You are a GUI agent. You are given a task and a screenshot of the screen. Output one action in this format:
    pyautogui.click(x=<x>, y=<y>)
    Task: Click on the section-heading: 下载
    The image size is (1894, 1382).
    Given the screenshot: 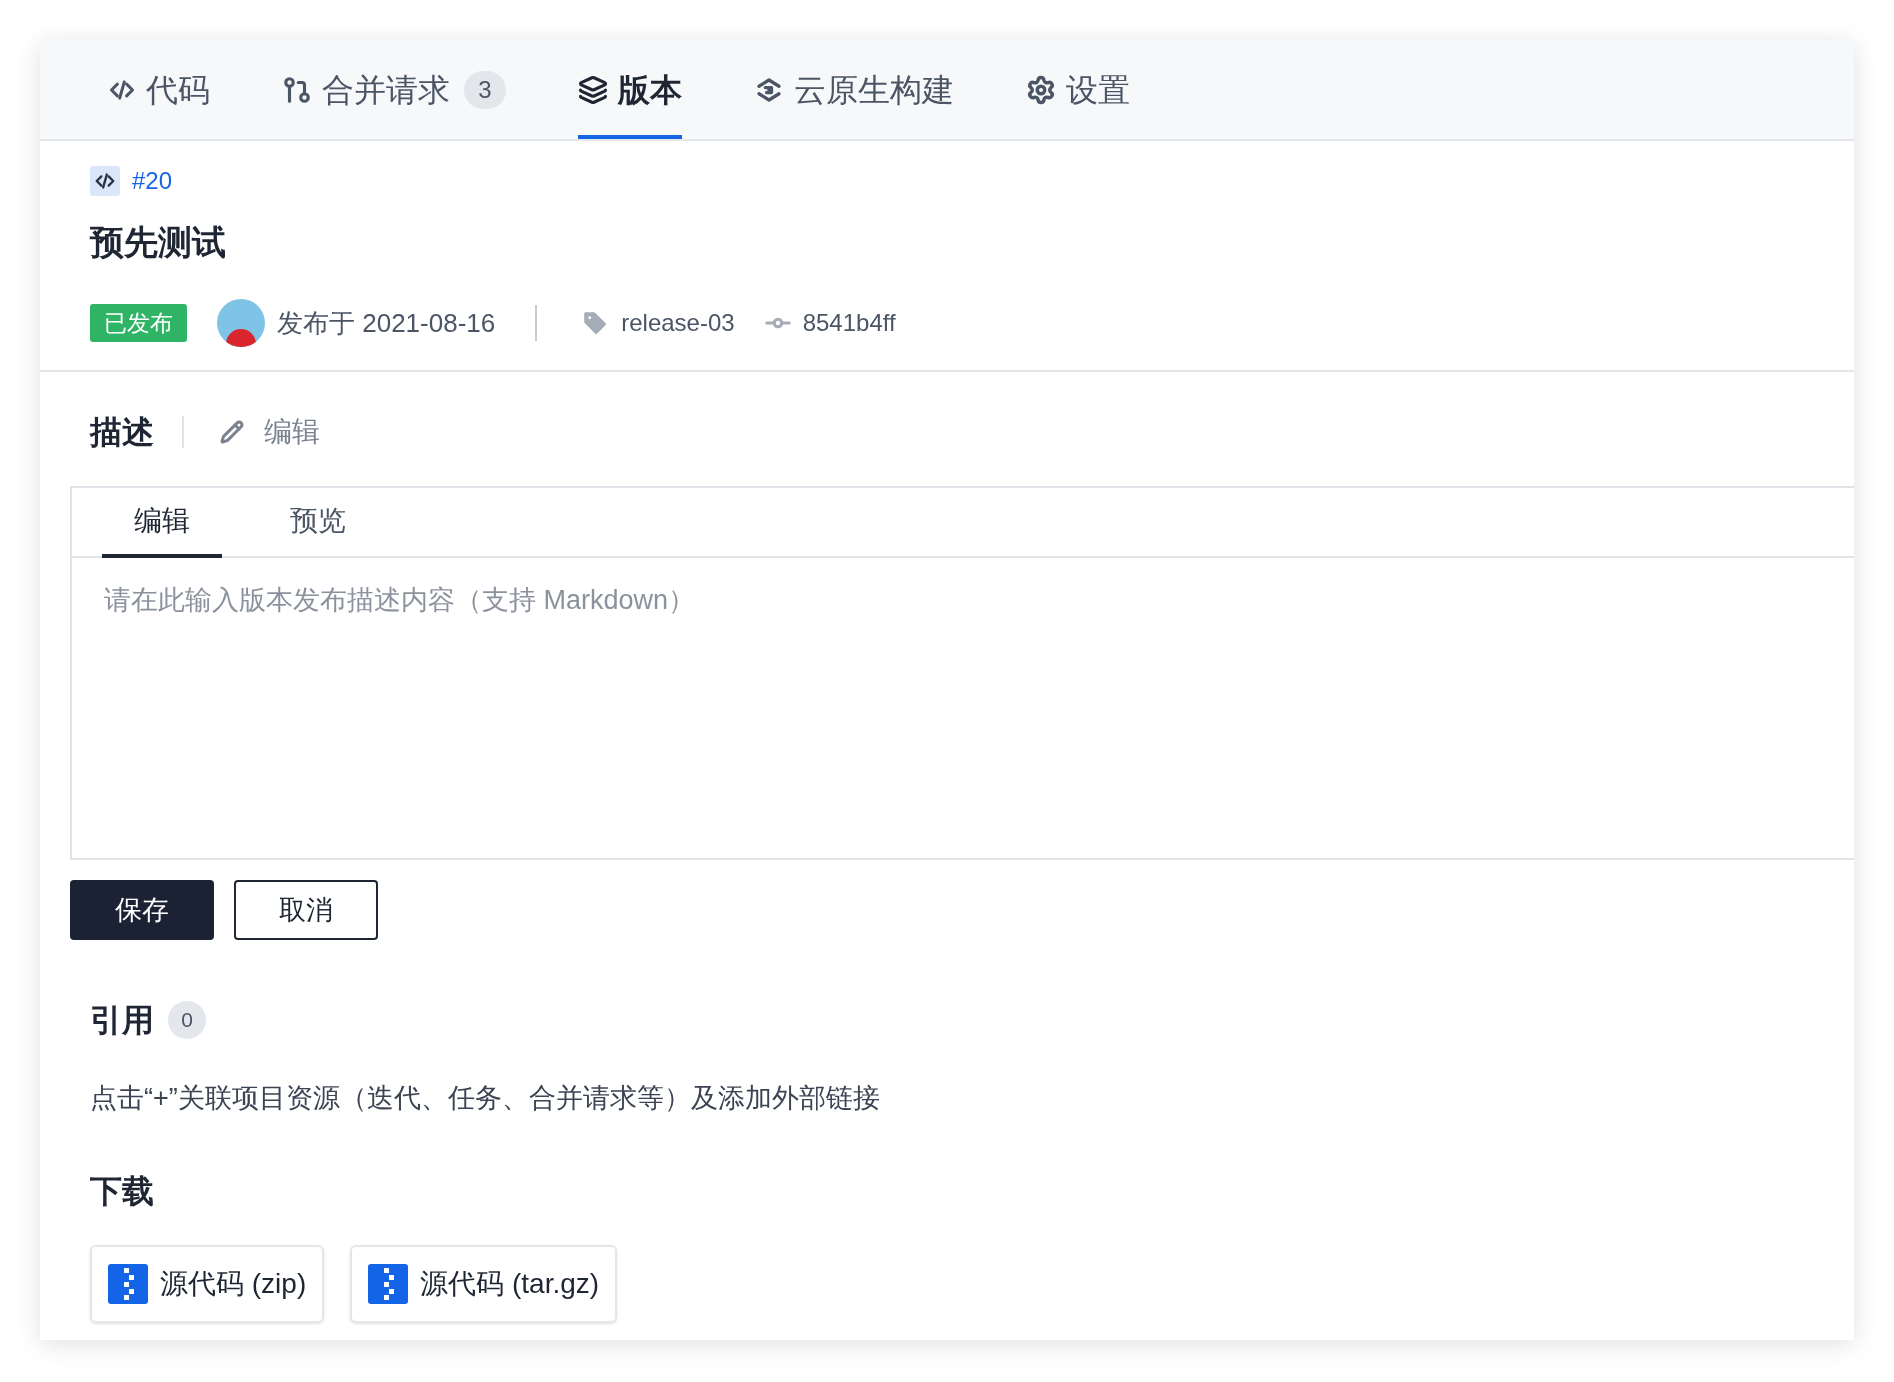 What is the action you would take?
    pyautogui.click(x=122, y=1191)
    